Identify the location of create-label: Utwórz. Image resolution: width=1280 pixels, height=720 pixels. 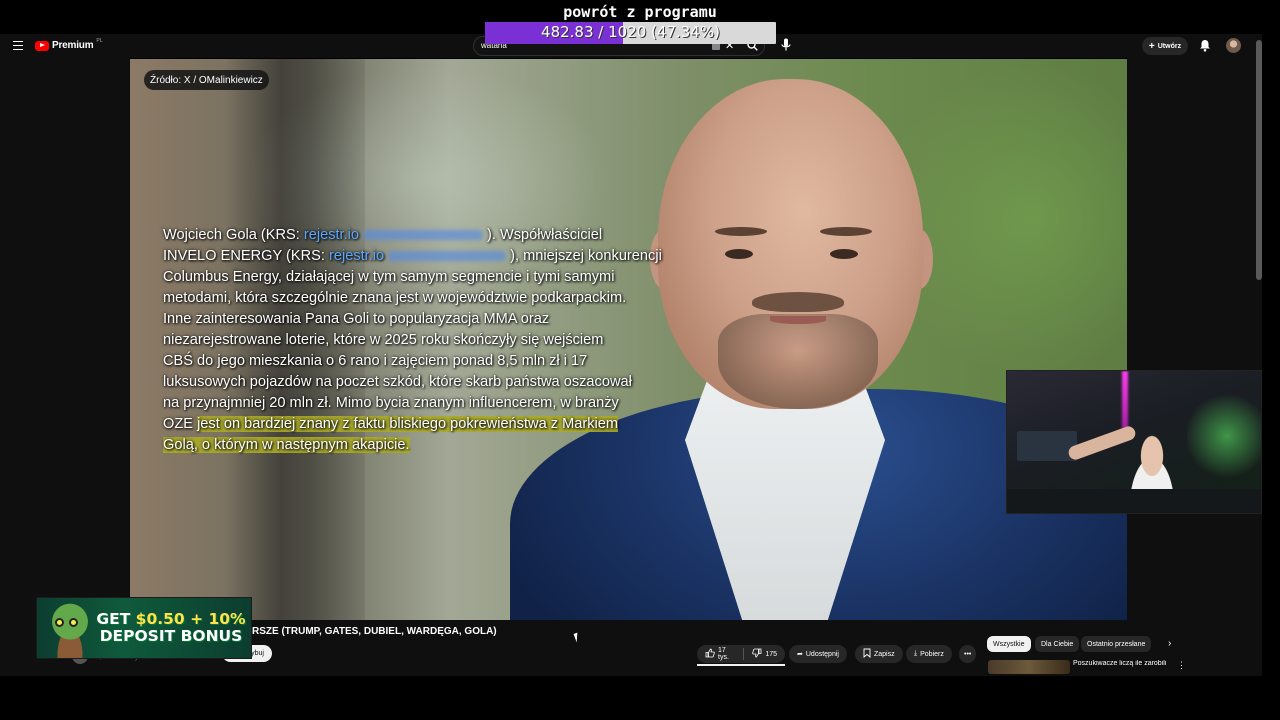
(1169, 46).